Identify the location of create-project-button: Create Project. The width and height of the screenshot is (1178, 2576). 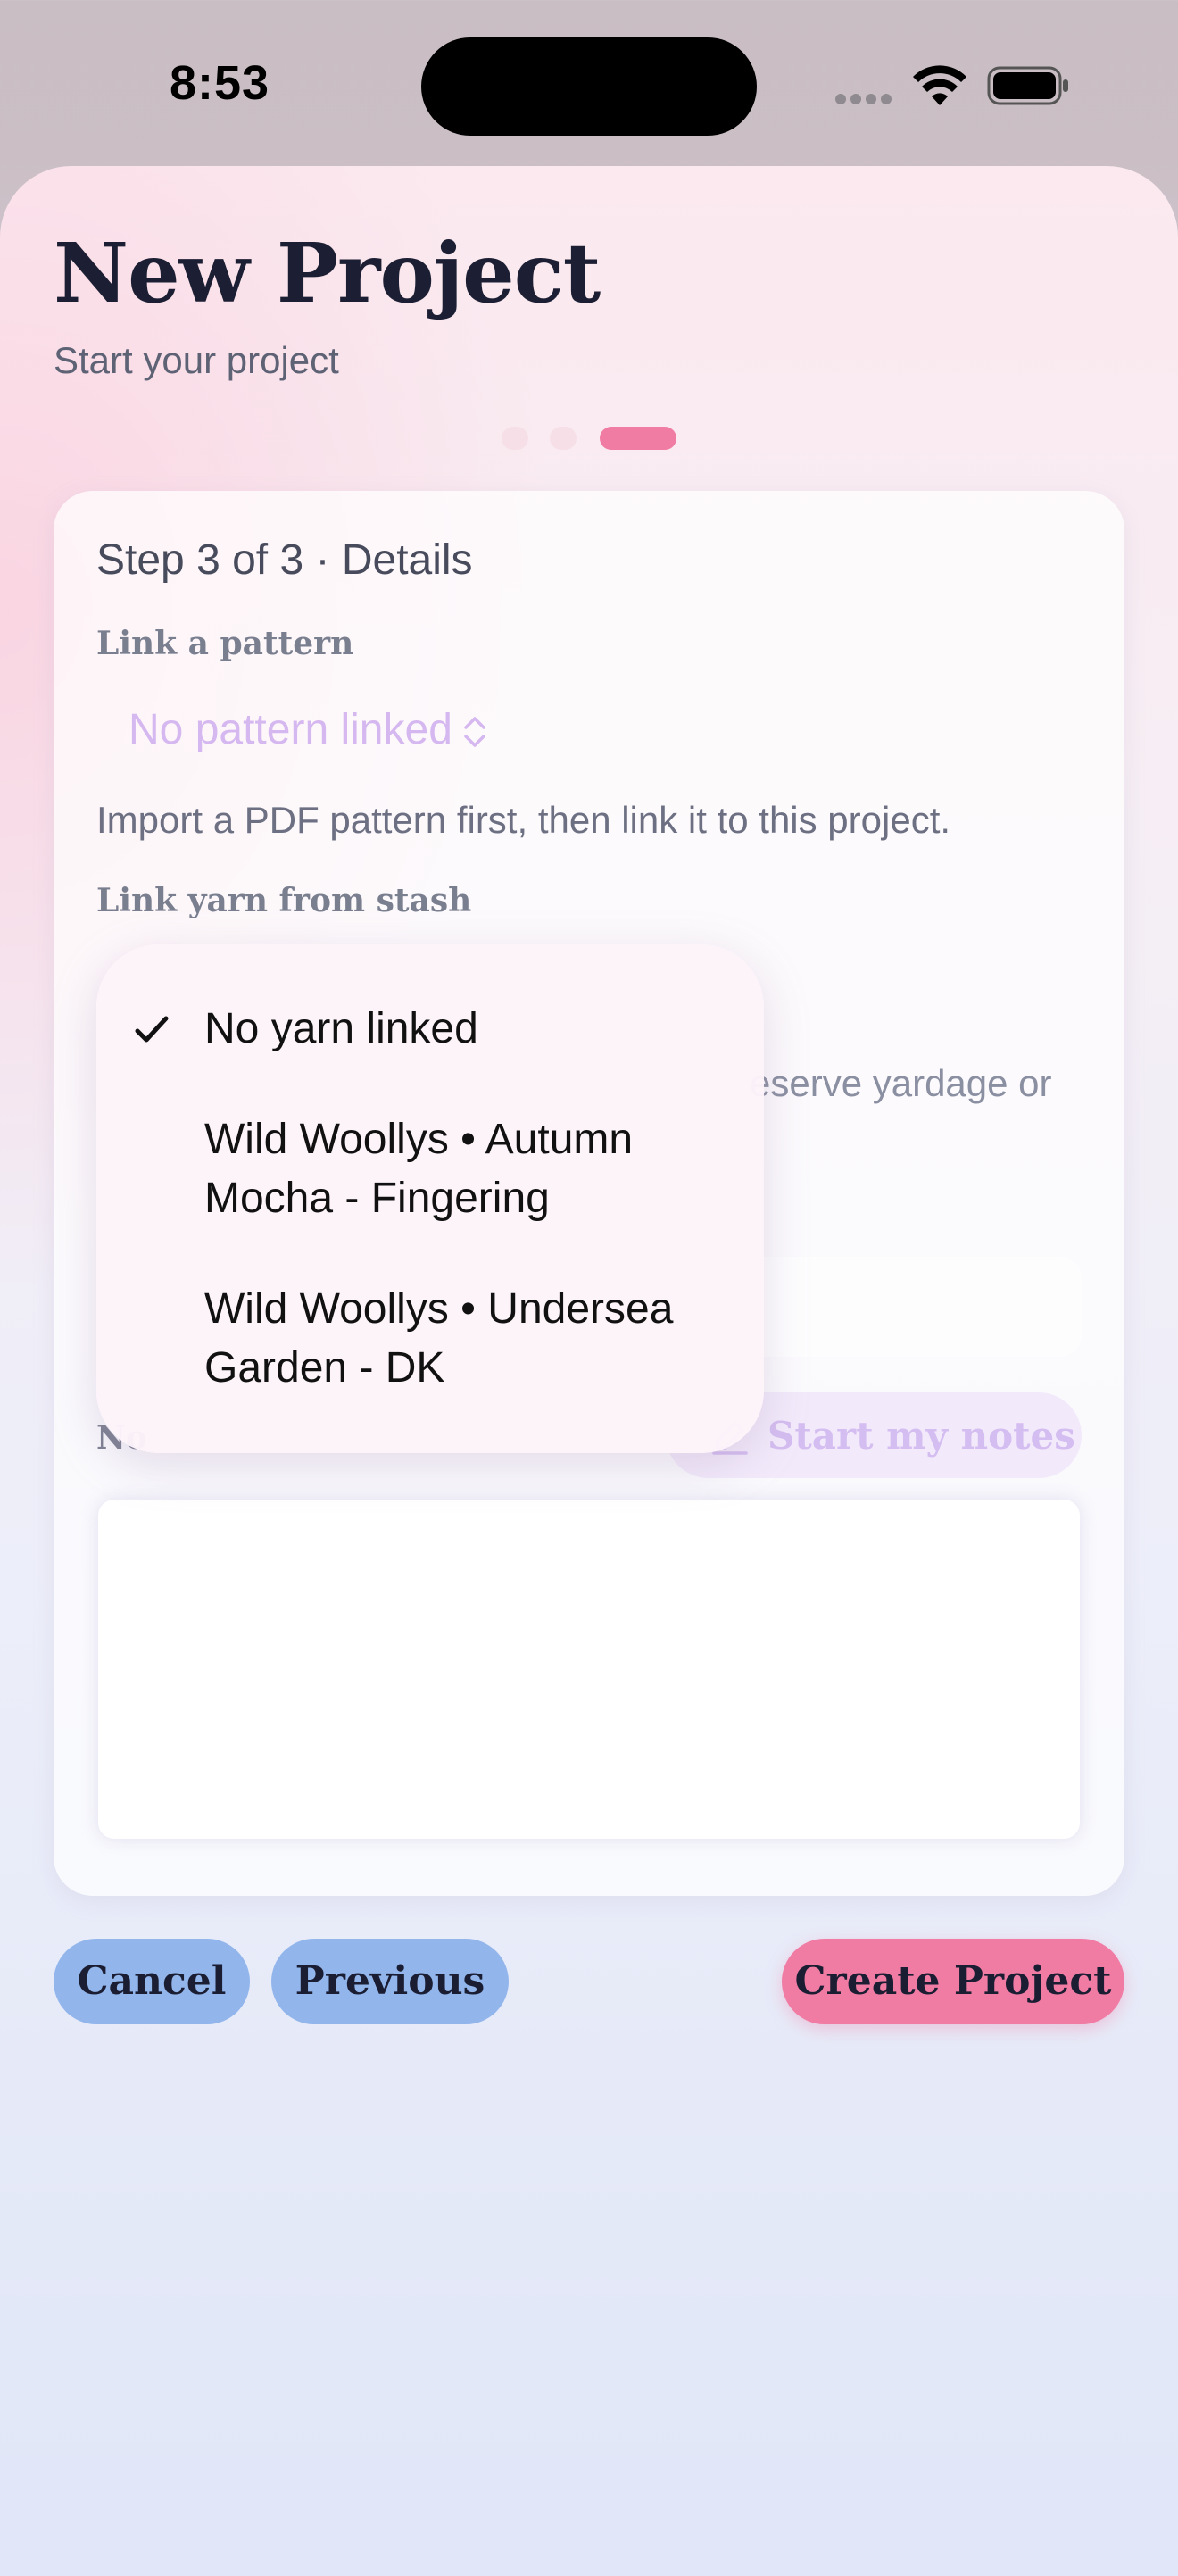
(953, 1981).